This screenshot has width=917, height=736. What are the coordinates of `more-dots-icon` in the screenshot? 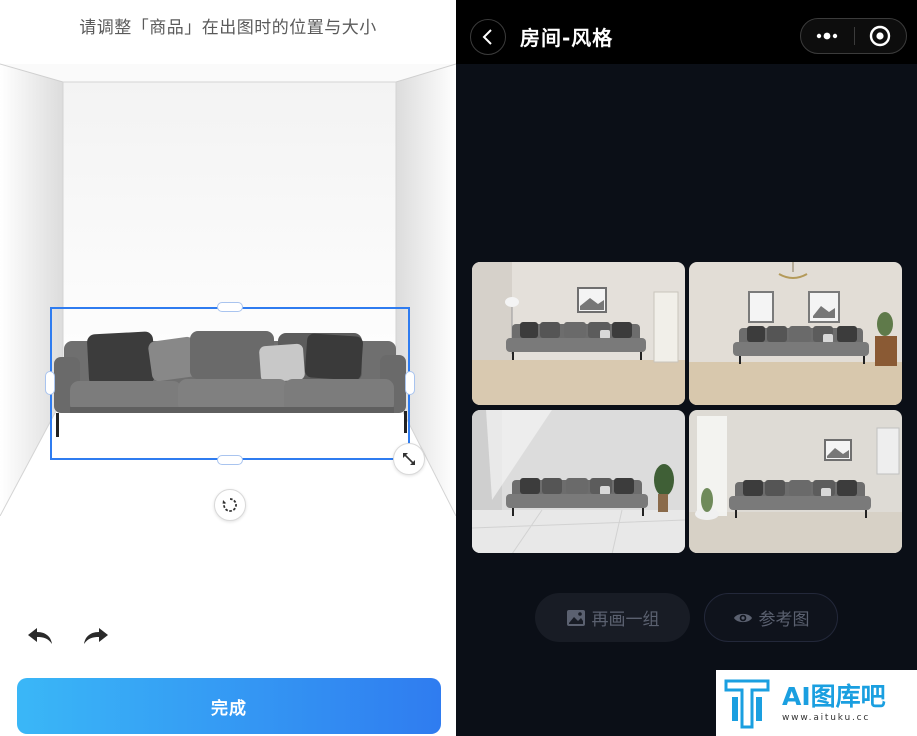 It's located at (827, 36).